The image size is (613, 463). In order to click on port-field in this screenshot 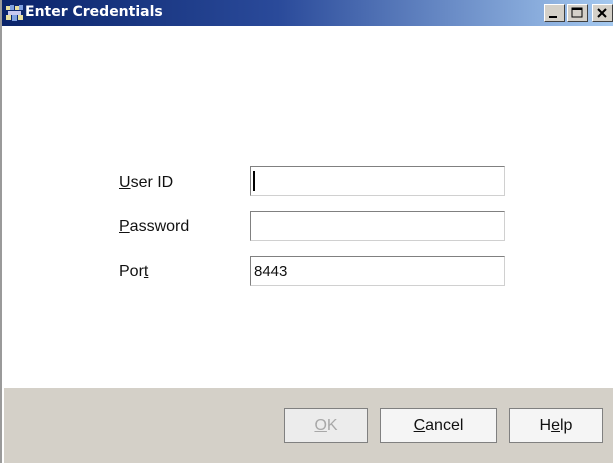, I will do `click(377, 271)`.